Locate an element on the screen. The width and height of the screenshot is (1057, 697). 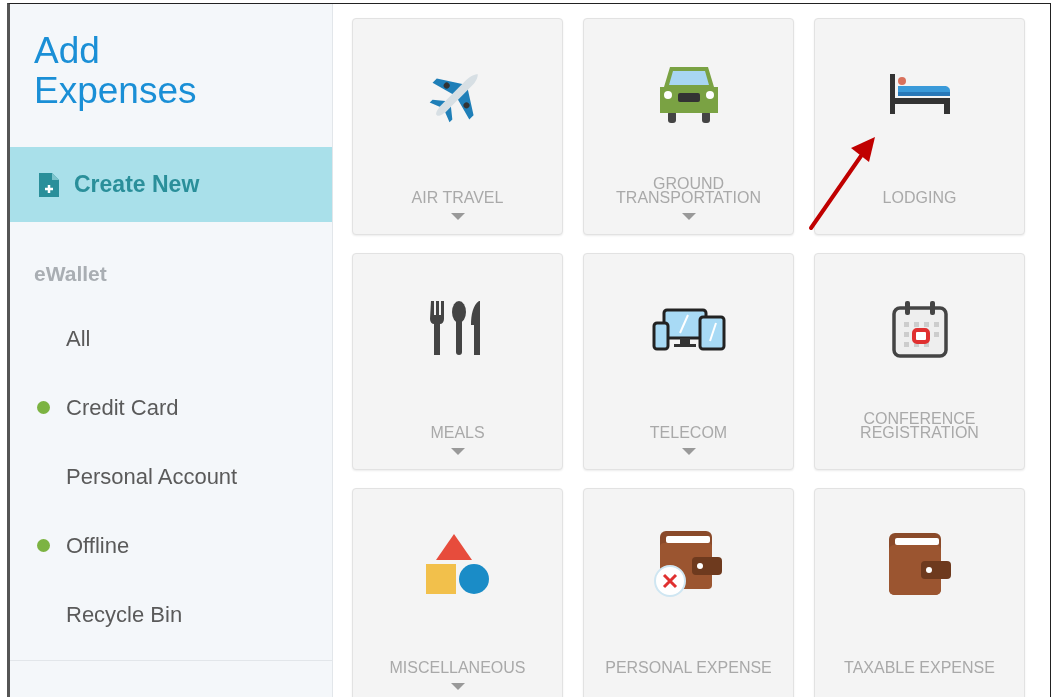
tile-label: LODGING is located at coordinates (919, 196).